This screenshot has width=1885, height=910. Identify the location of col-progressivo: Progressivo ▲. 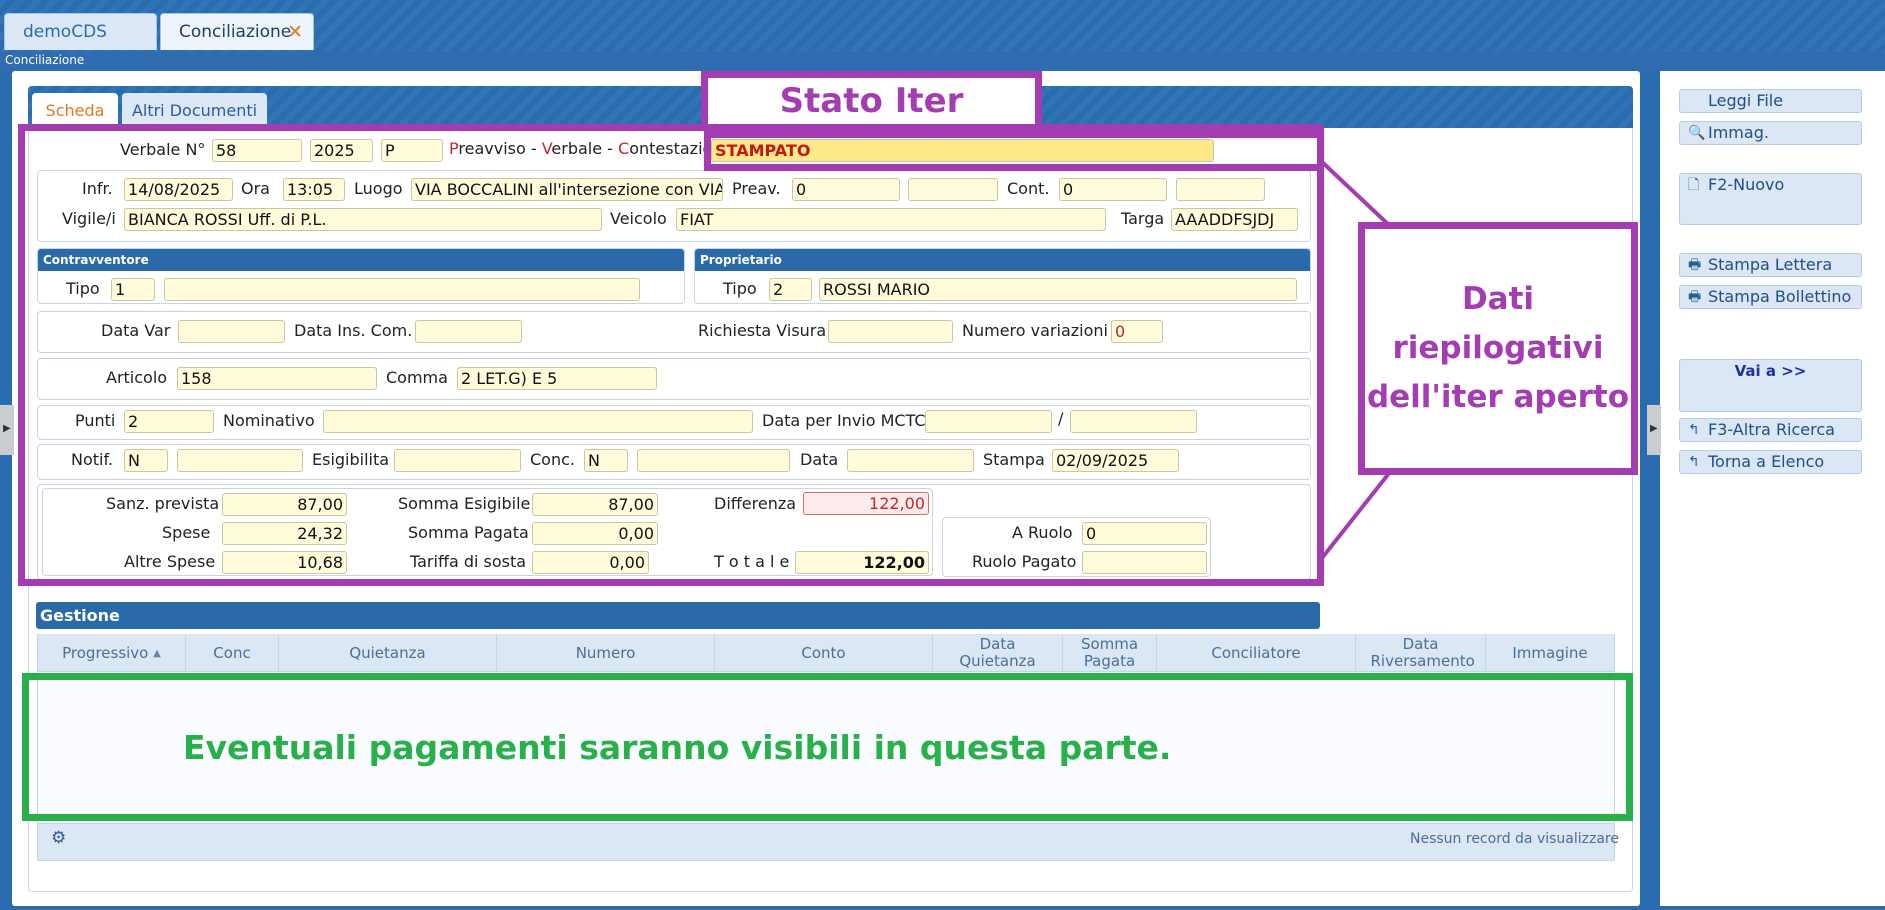
(112, 653).